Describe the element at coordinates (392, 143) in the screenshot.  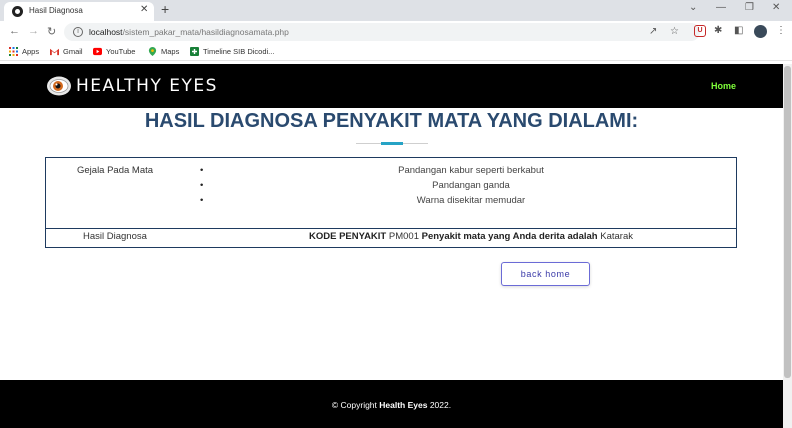
I see `title-divider-accent` at that location.